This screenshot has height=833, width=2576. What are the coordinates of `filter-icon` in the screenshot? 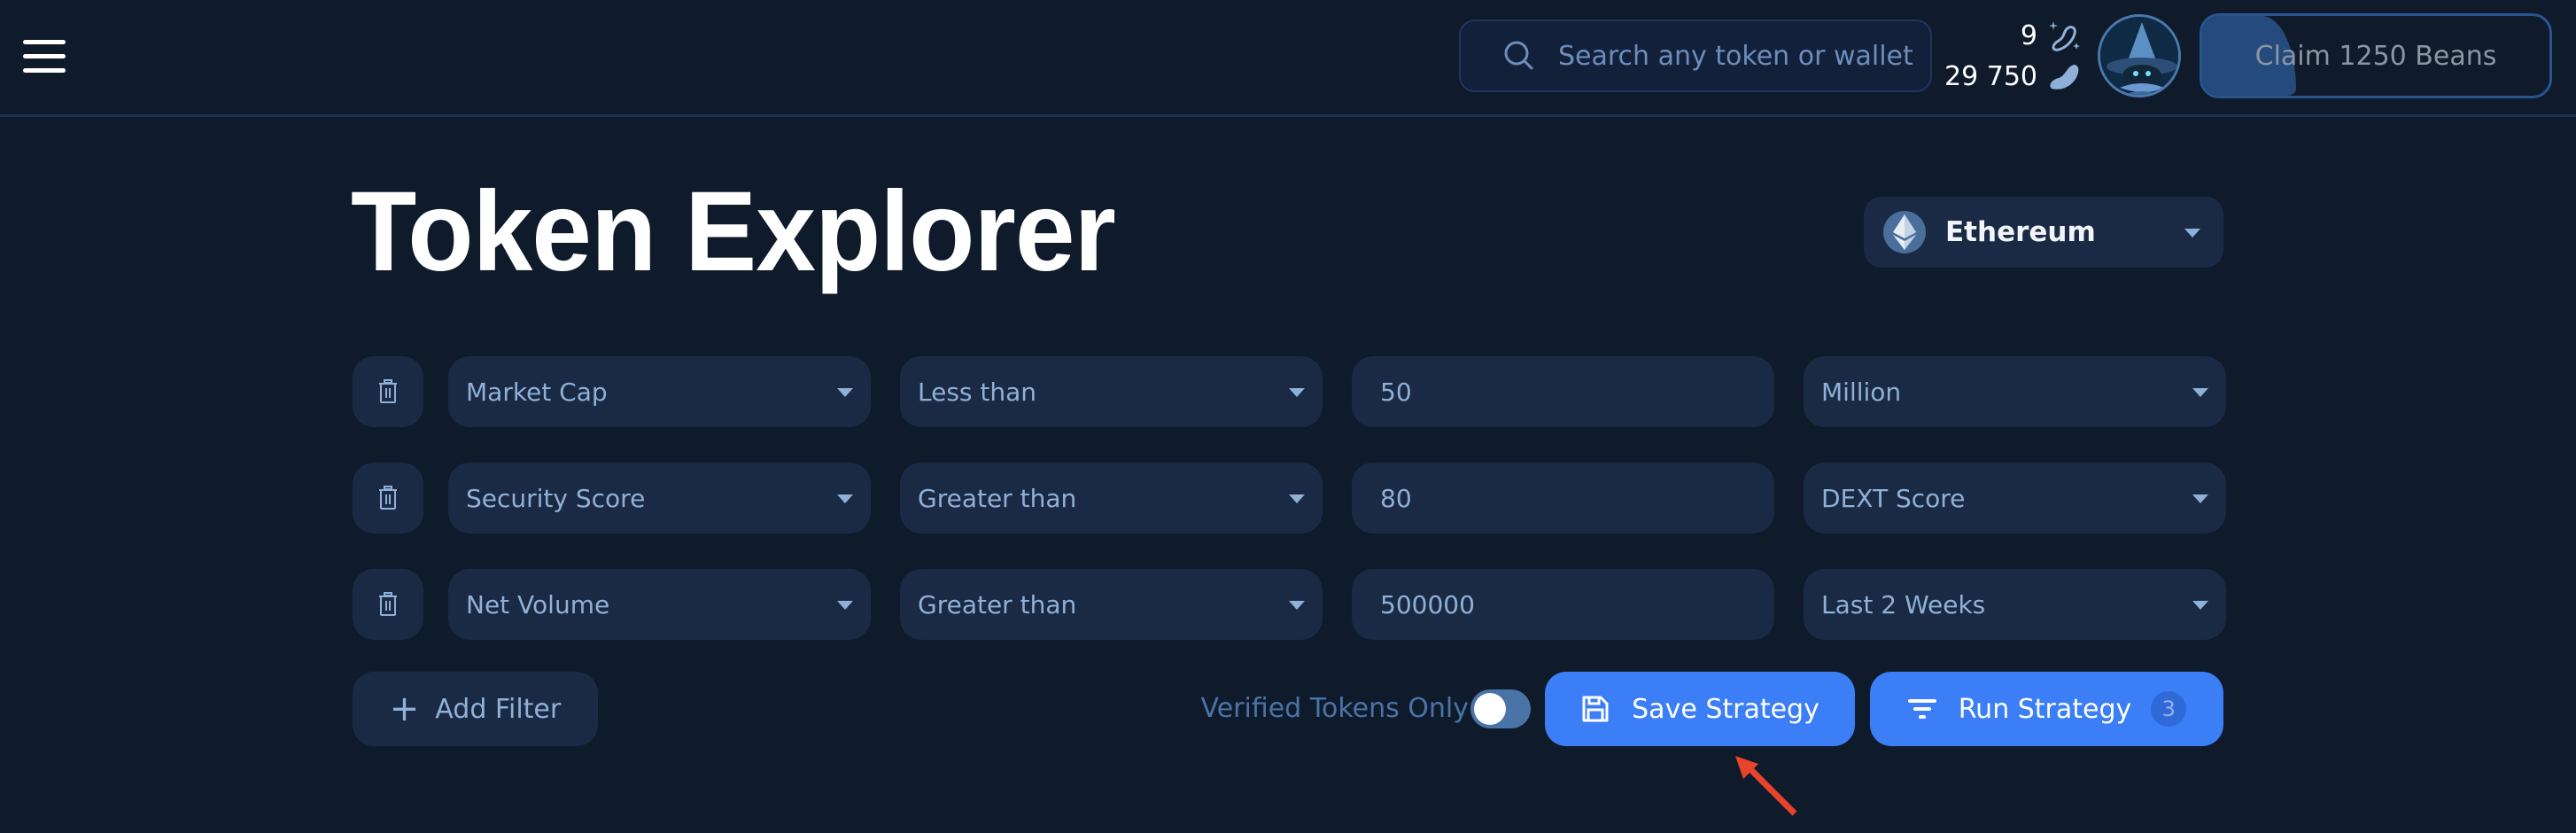 It's located at (1921, 709).